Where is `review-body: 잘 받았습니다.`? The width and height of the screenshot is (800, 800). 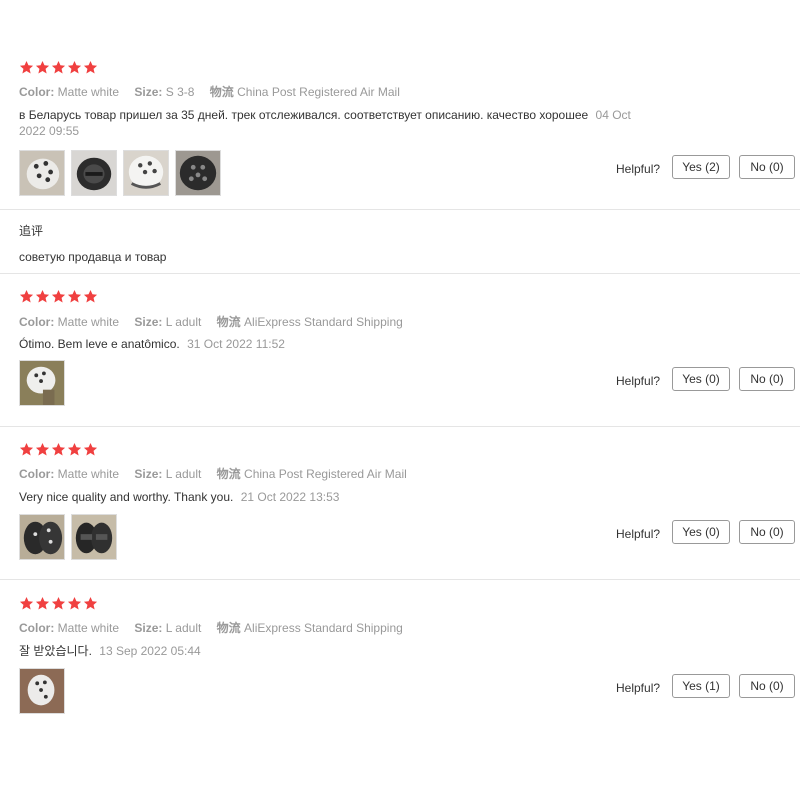
review-body: 잘 받았습니다. is located at coordinates (55, 651).